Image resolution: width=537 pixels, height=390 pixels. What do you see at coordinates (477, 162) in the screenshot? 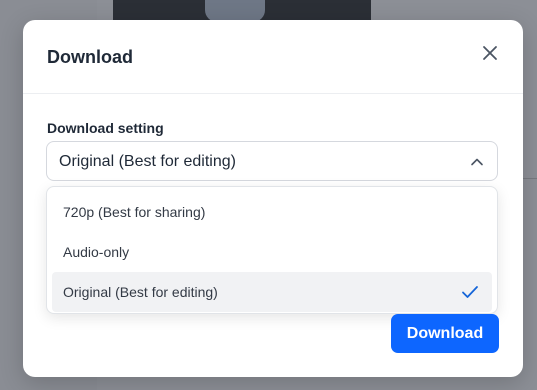
I see `chevron-up-icon` at bounding box center [477, 162].